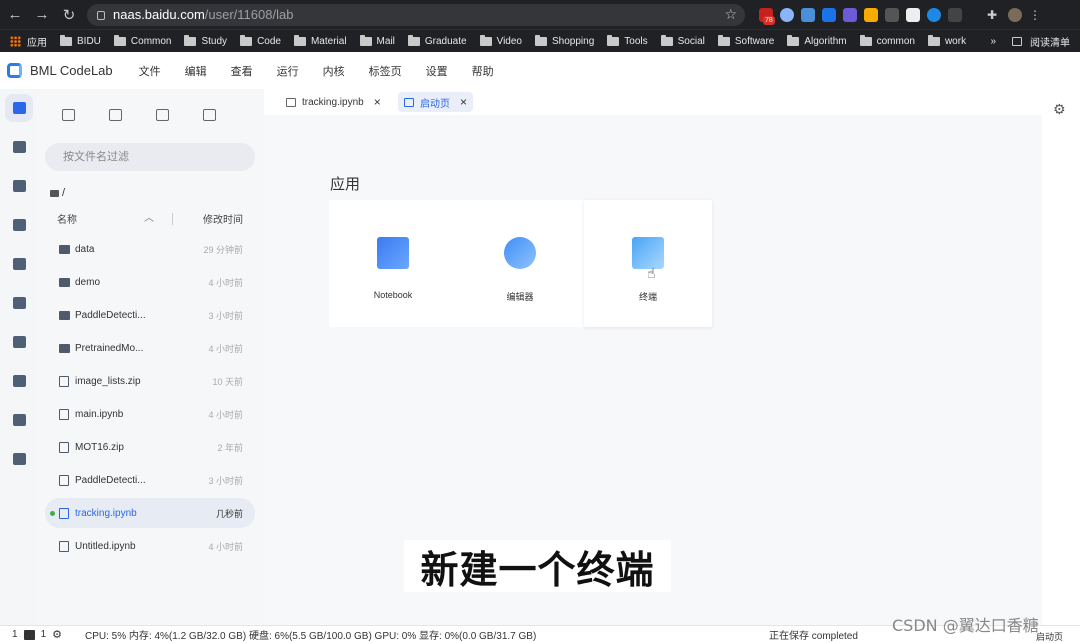 The image size is (1080, 643). I want to click on kernel-count: 1, so click(15, 634).